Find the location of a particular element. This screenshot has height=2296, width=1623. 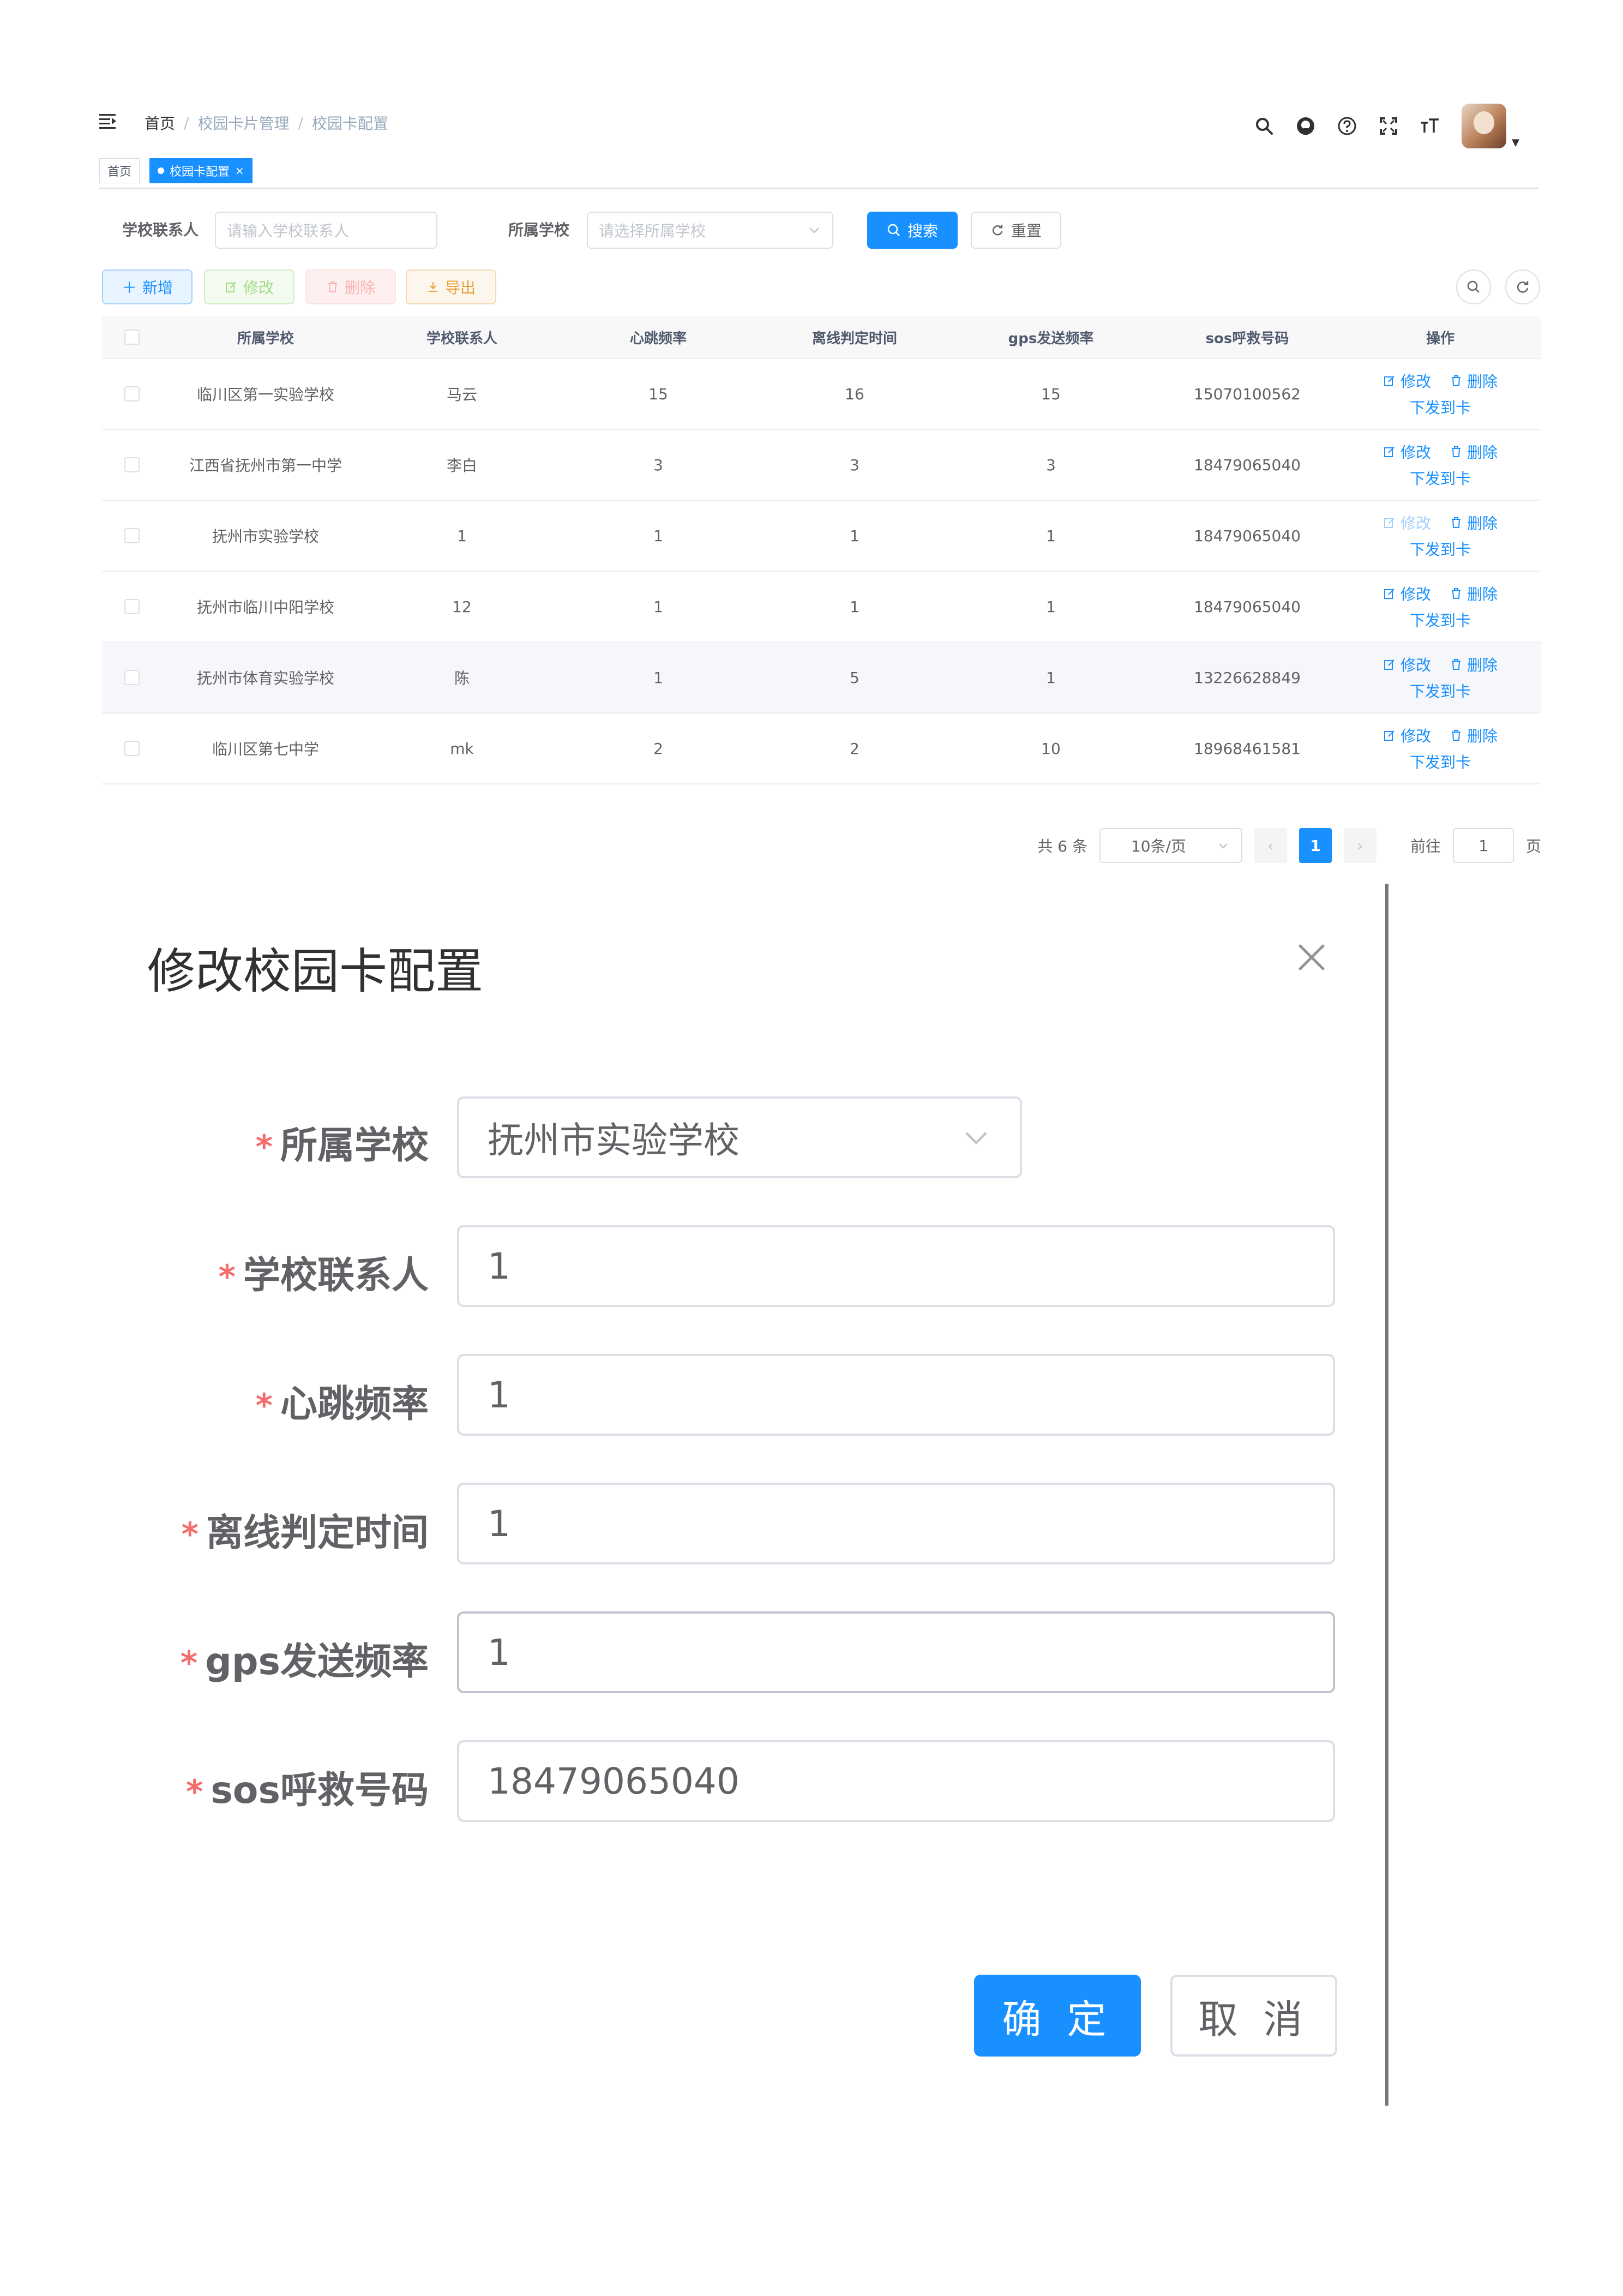

avatar is located at coordinates (1484, 126).